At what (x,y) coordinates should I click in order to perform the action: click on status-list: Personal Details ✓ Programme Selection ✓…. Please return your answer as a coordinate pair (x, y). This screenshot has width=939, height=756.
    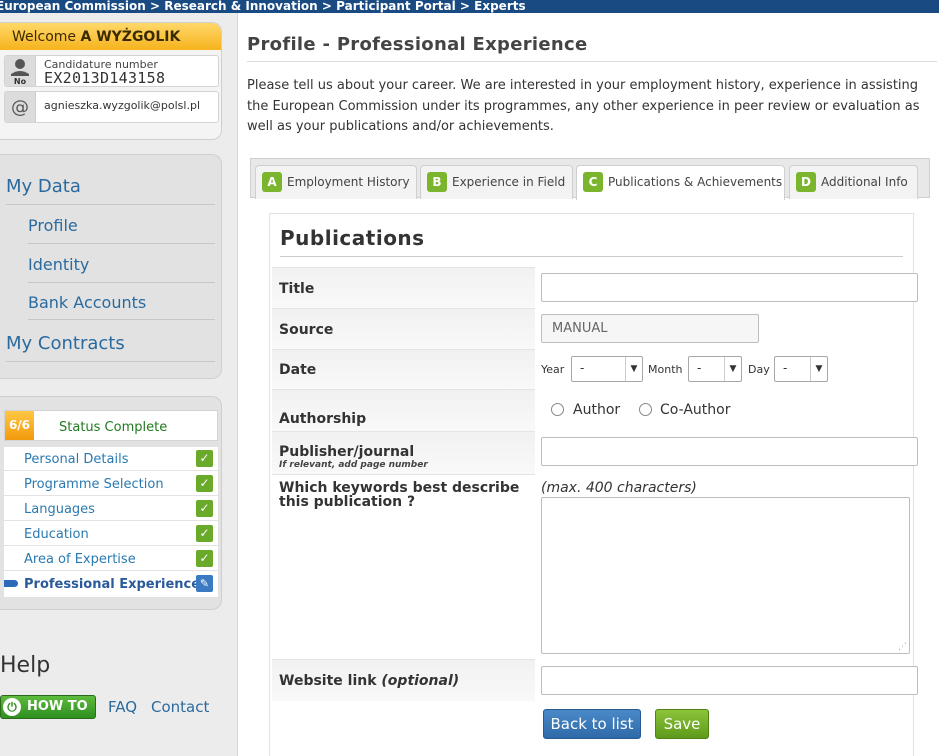
    Looking at the image, I should click on (111, 522).